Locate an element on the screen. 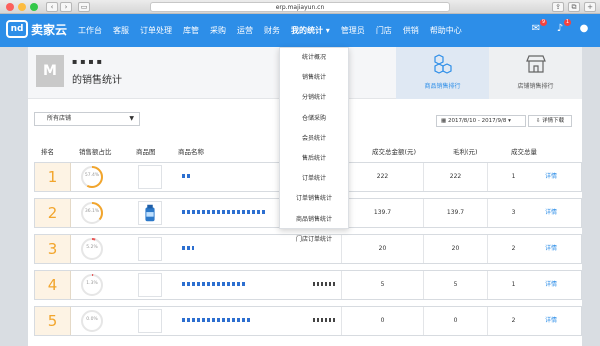 This screenshot has height=346, width=600. nav-item-10: 供销 is located at coordinates (411, 30).